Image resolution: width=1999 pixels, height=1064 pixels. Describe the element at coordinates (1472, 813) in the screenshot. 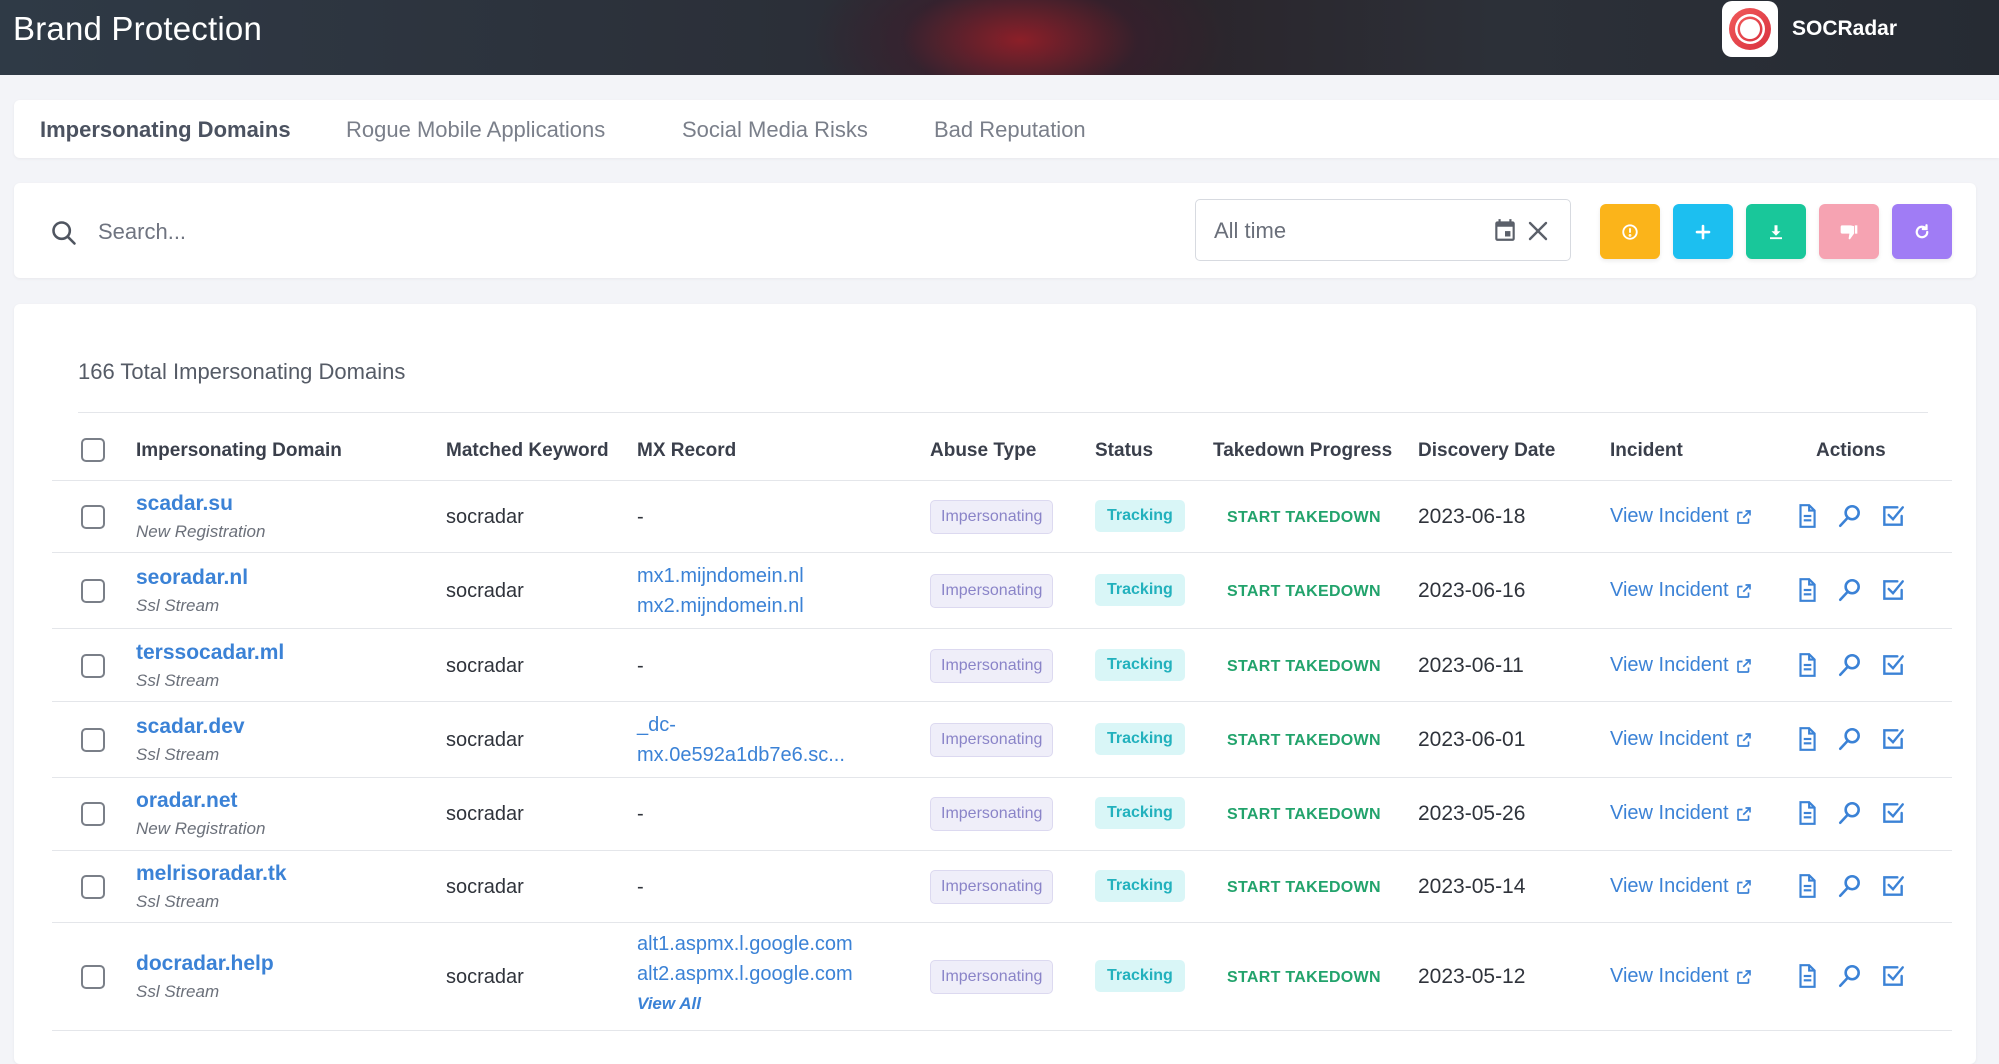

I see `discovery-date: 2023-05-26` at that location.